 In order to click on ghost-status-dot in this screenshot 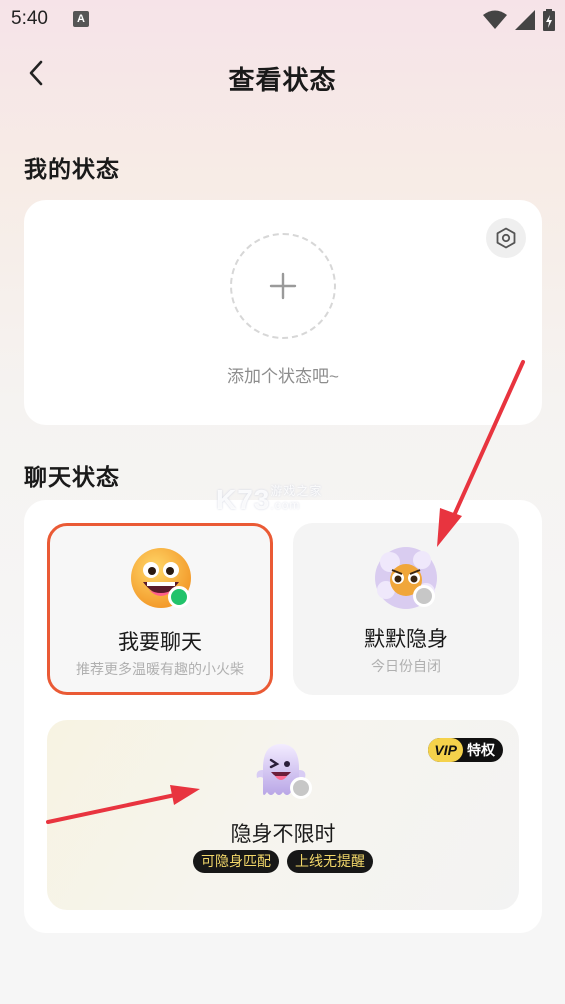, I will do `click(301, 788)`.